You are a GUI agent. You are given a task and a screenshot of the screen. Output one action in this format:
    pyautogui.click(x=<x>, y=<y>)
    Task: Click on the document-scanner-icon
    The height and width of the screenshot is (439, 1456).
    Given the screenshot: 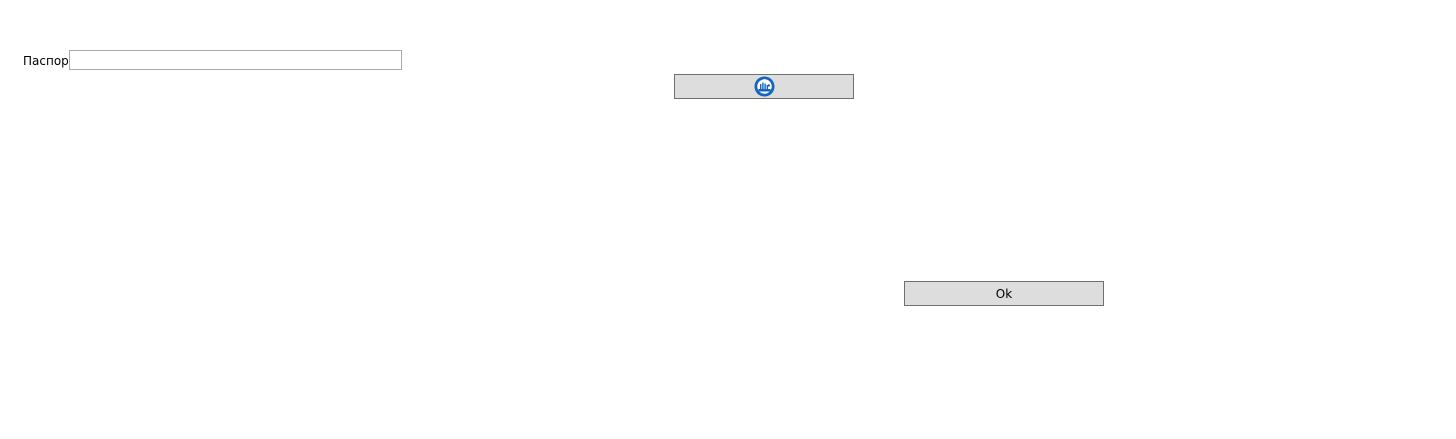 What is the action you would take?
    pyautogui.click(x=764, y=86)
    